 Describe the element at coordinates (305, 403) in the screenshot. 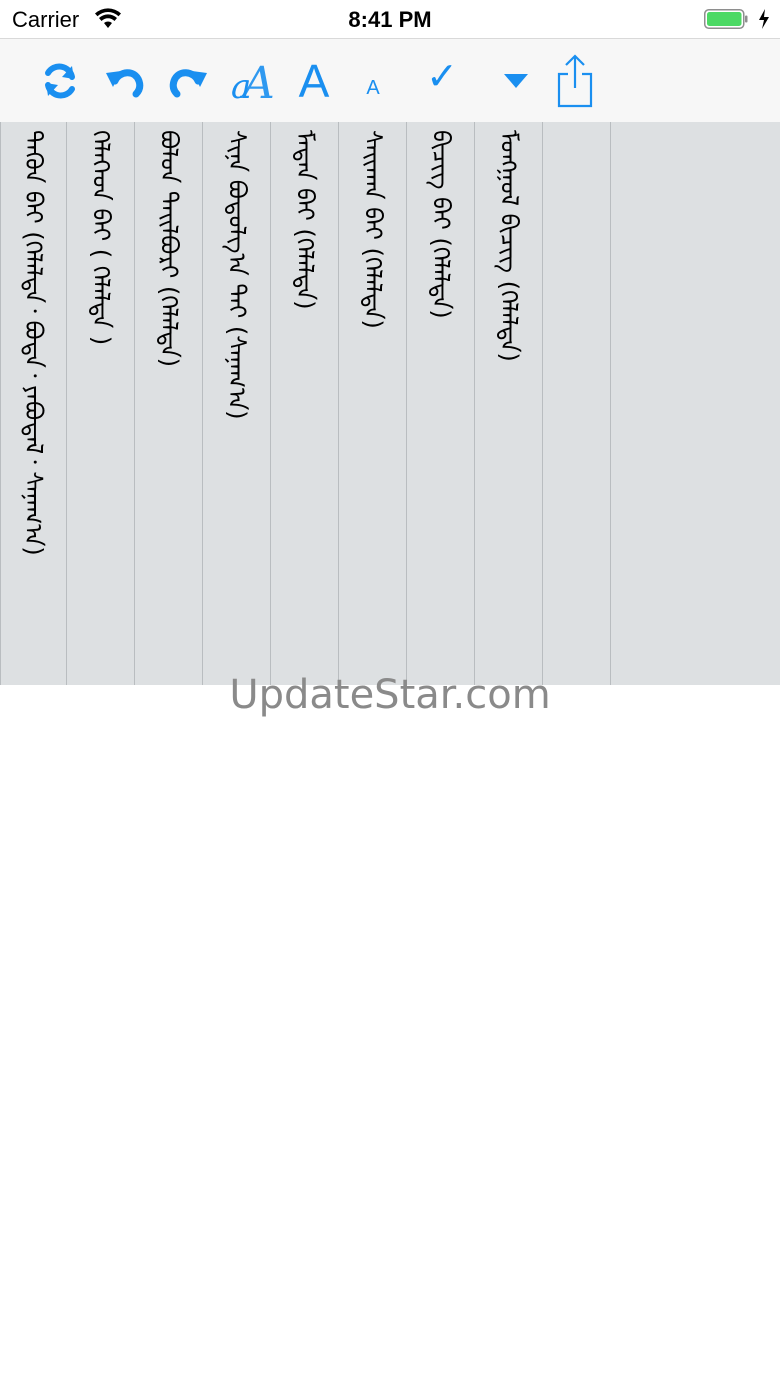

I see `text-column: ᠮᠡᠳᠡᠨ ᠪᠠᠢ (ᠬᠡᠯᠡᠯᠲᠡ)` at that location.